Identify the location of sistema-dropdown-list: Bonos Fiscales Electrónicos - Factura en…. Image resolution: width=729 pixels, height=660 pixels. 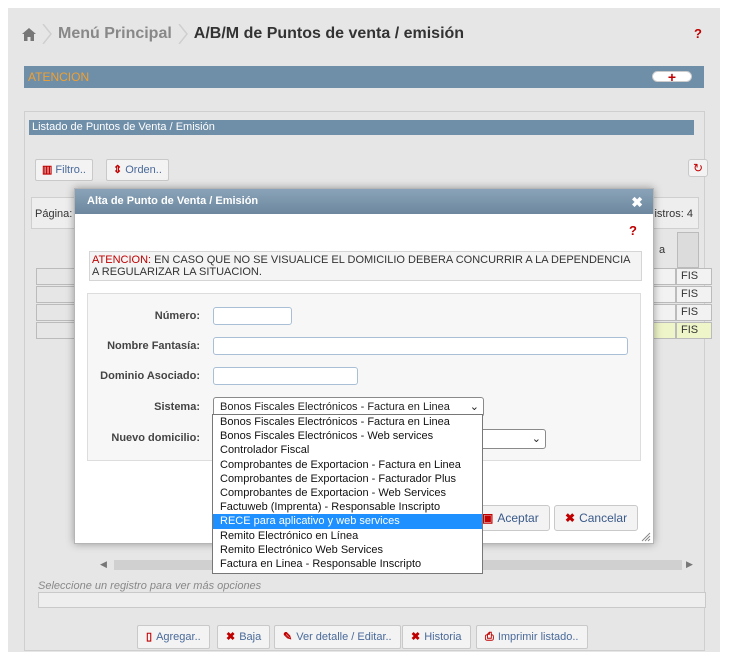
(347, 494).